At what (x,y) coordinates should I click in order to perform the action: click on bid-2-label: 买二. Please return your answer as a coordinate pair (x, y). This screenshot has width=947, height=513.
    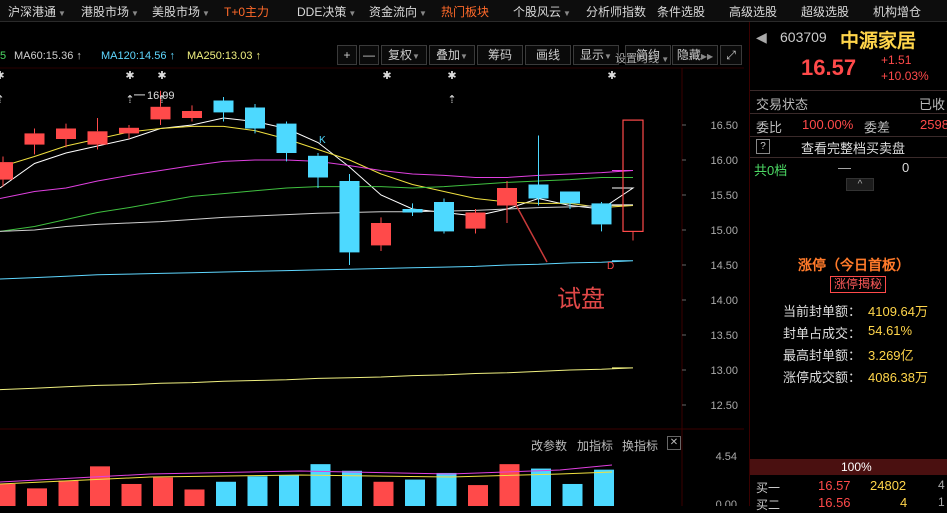
    Looking at the image, I should click on (768, 505).